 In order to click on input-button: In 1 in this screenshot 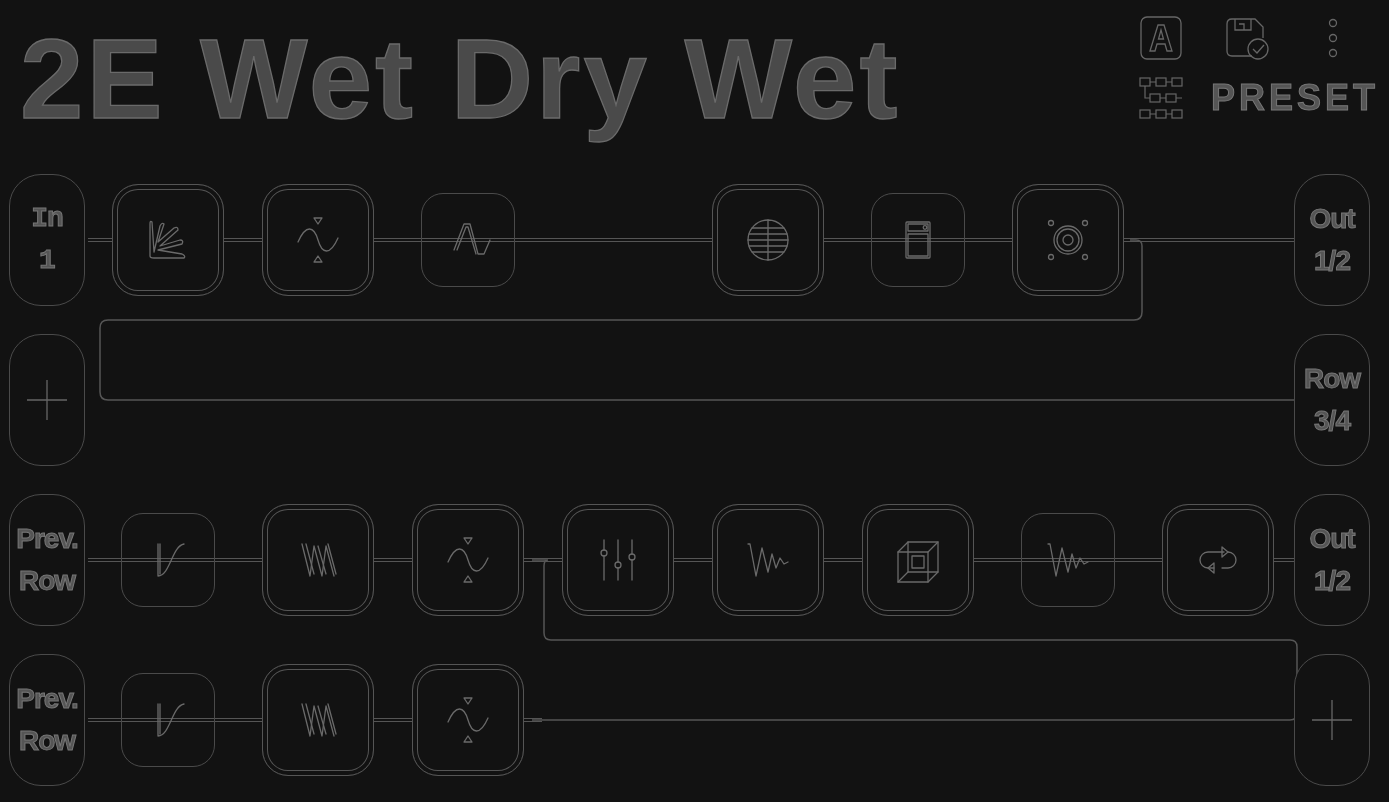, I will do `click(47, 240)`.